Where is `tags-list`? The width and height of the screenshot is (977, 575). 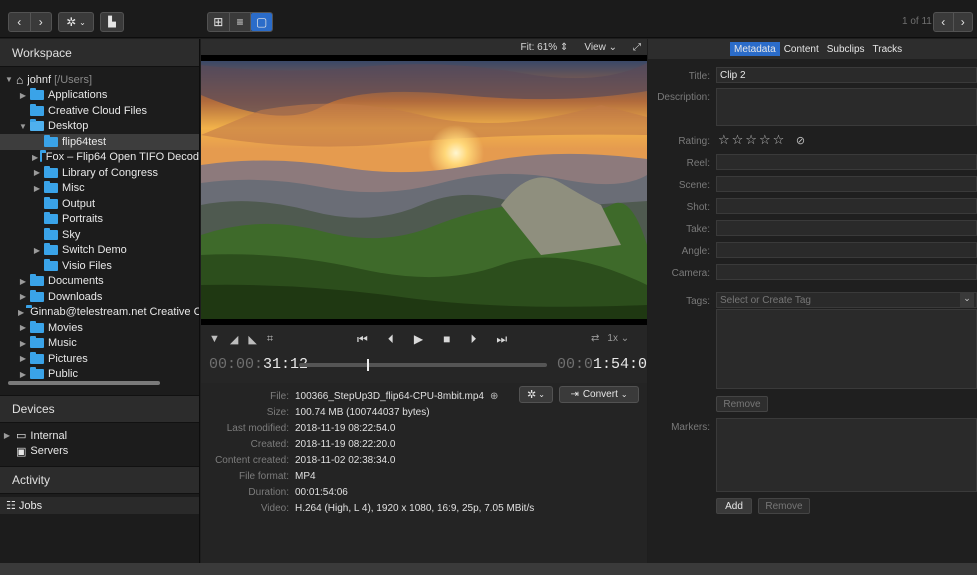
tags-list is located at coordinates (846, 349).